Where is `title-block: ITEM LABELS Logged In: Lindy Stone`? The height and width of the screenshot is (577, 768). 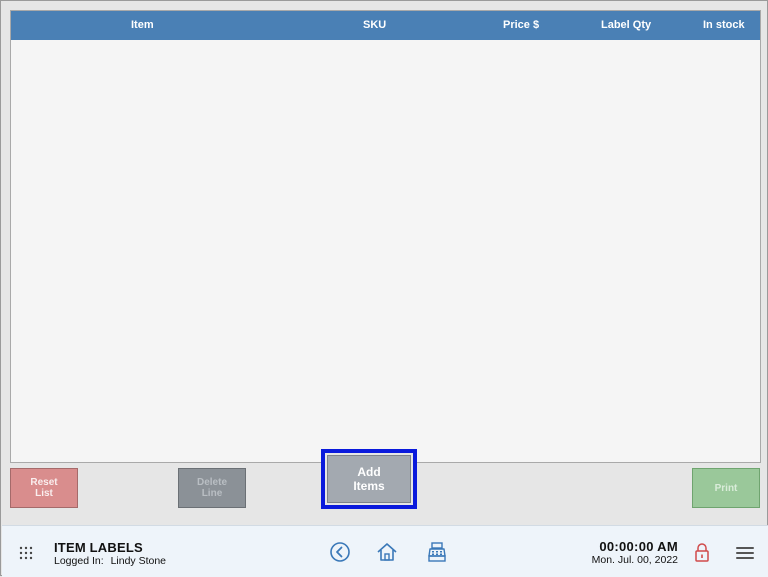
title-block: ITEM LABELS Logged In: Lindy Stone is located at coordinates (110, 554).